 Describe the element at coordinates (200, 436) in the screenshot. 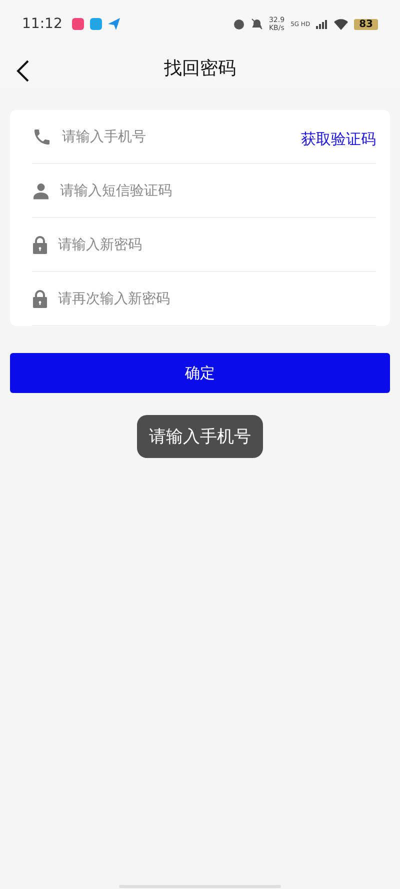

I see `toast-message: 请输入手机号` at that location.